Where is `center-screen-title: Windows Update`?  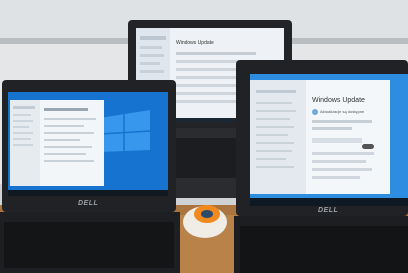
center-screen-title: Windows Update is located at coordinates (195, 43).